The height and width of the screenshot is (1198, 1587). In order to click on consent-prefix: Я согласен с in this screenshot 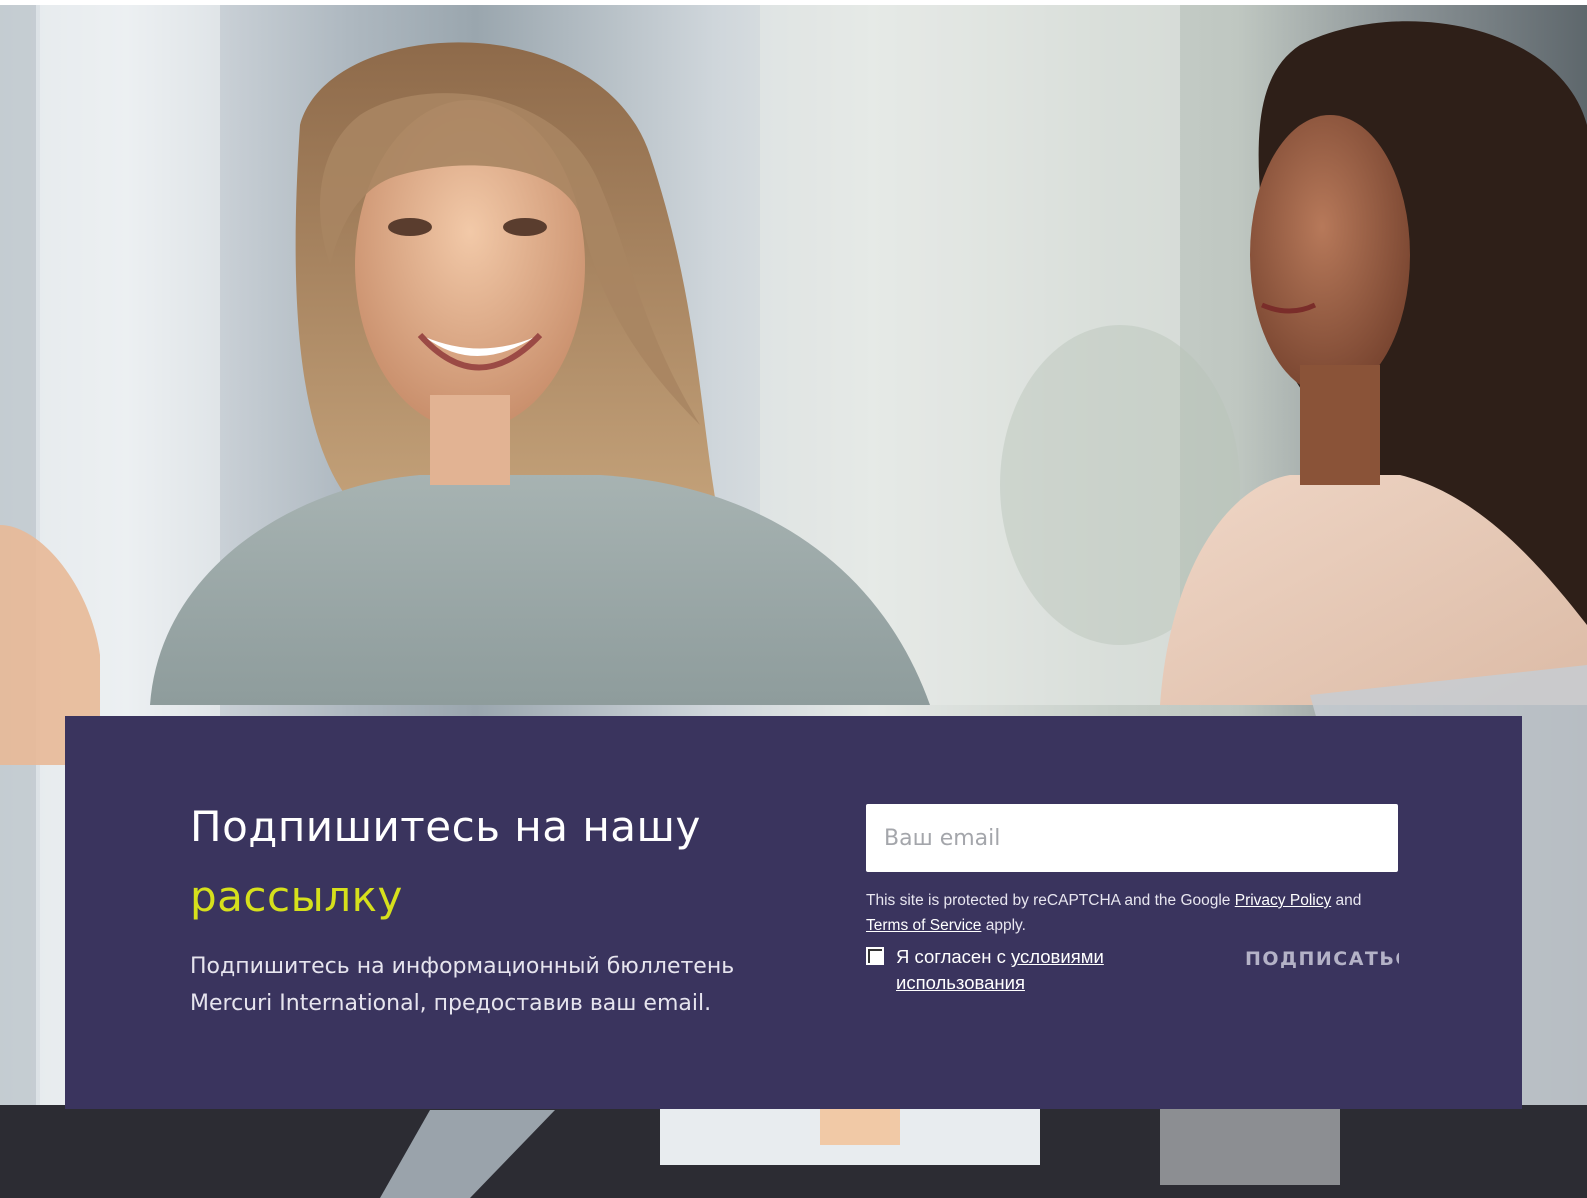, I will do `click(953, 956)`.